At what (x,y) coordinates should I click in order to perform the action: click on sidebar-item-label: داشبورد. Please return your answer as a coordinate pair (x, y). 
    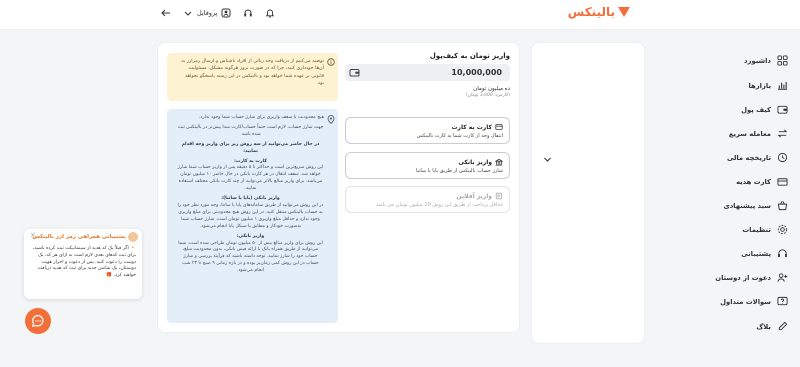
    Looking at the image, I should click on (757, 60).